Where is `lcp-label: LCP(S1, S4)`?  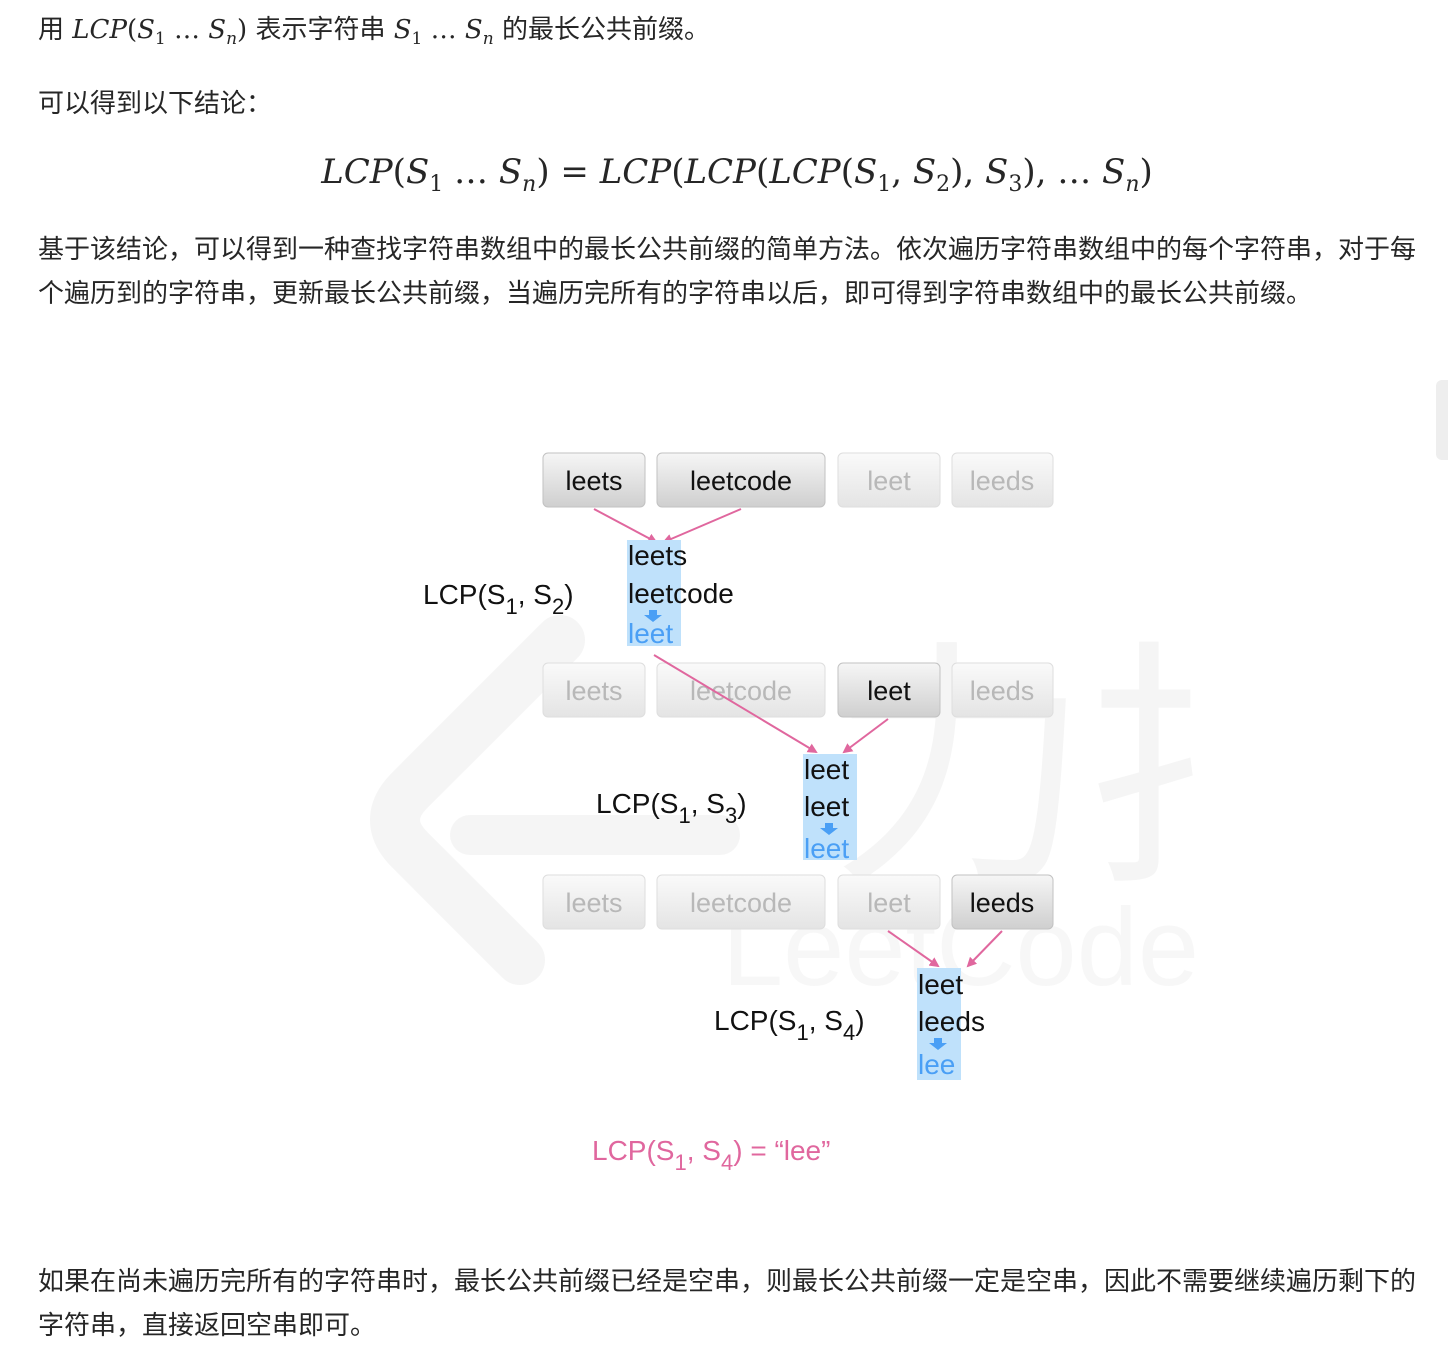 lcp-label: LCP(S1, S4) is located at coordinates (789, 1025).